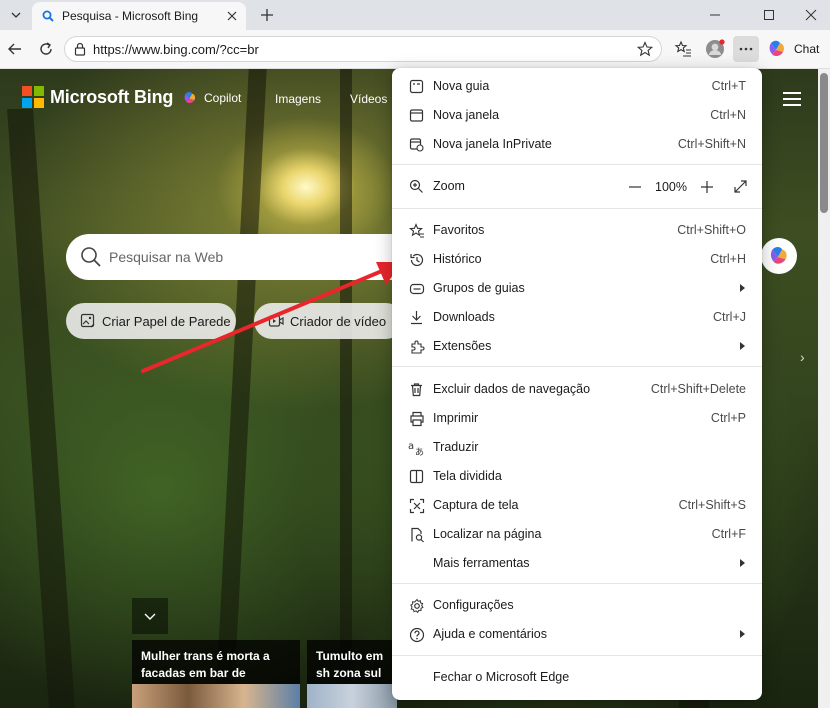 This screenshot has height=708, width=830. I want to click on menu-item-history: Histórico Ctrl+H, so click(577, 259).